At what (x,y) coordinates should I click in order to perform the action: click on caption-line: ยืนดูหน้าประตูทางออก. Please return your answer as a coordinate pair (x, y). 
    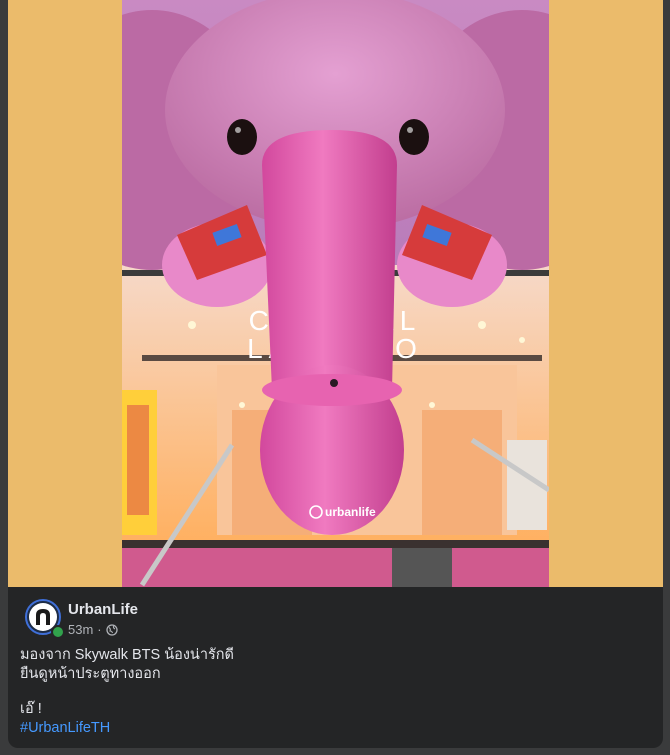
    Looking at the image, I should click on (90, 674).